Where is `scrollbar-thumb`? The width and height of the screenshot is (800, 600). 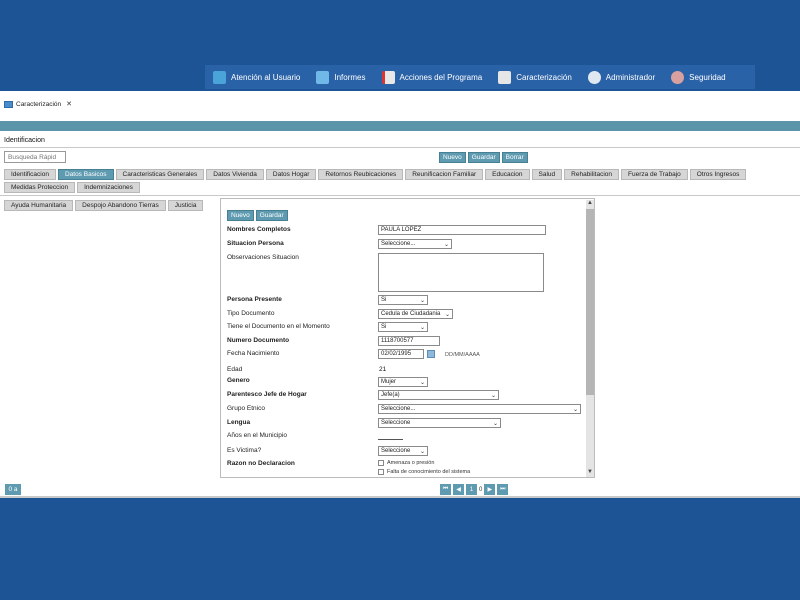 scrollbar-thumb is located at coordinates (590, 302).